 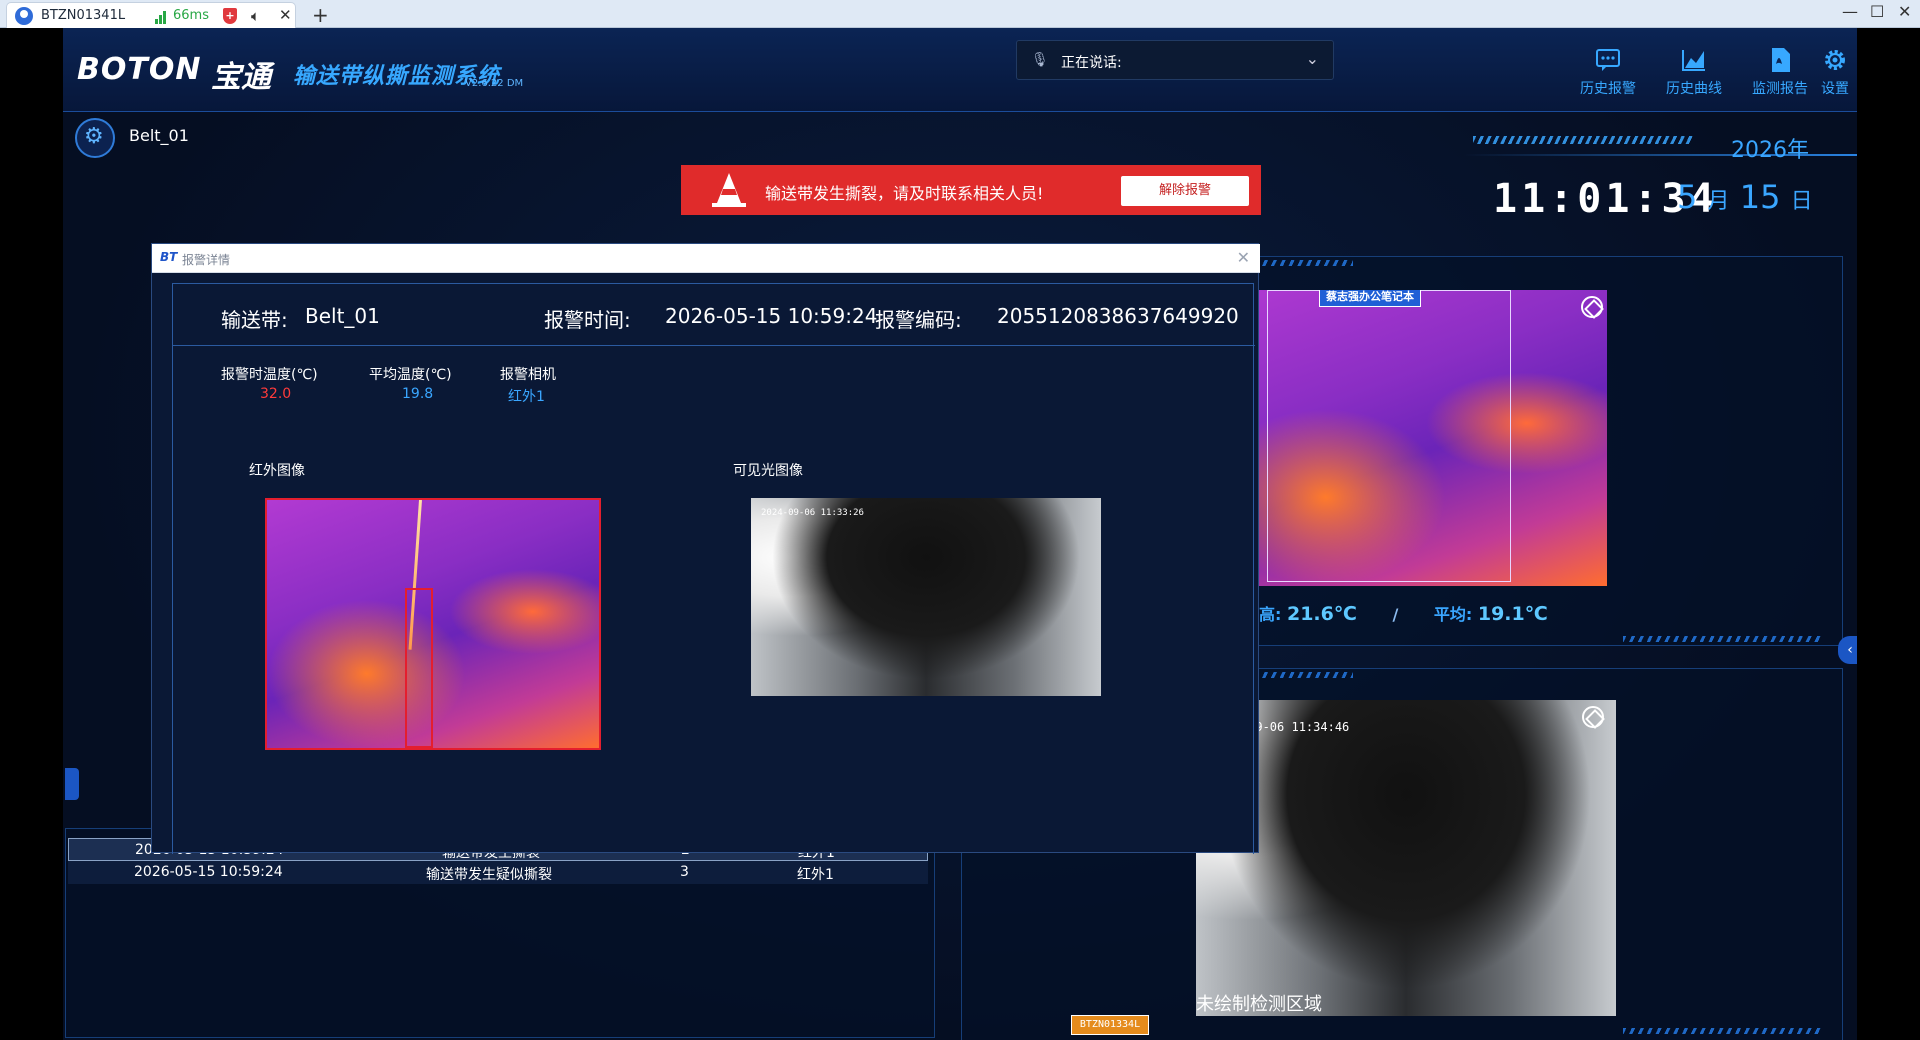 I want to click on new-tab-button: +, so click(x=320, y=15).